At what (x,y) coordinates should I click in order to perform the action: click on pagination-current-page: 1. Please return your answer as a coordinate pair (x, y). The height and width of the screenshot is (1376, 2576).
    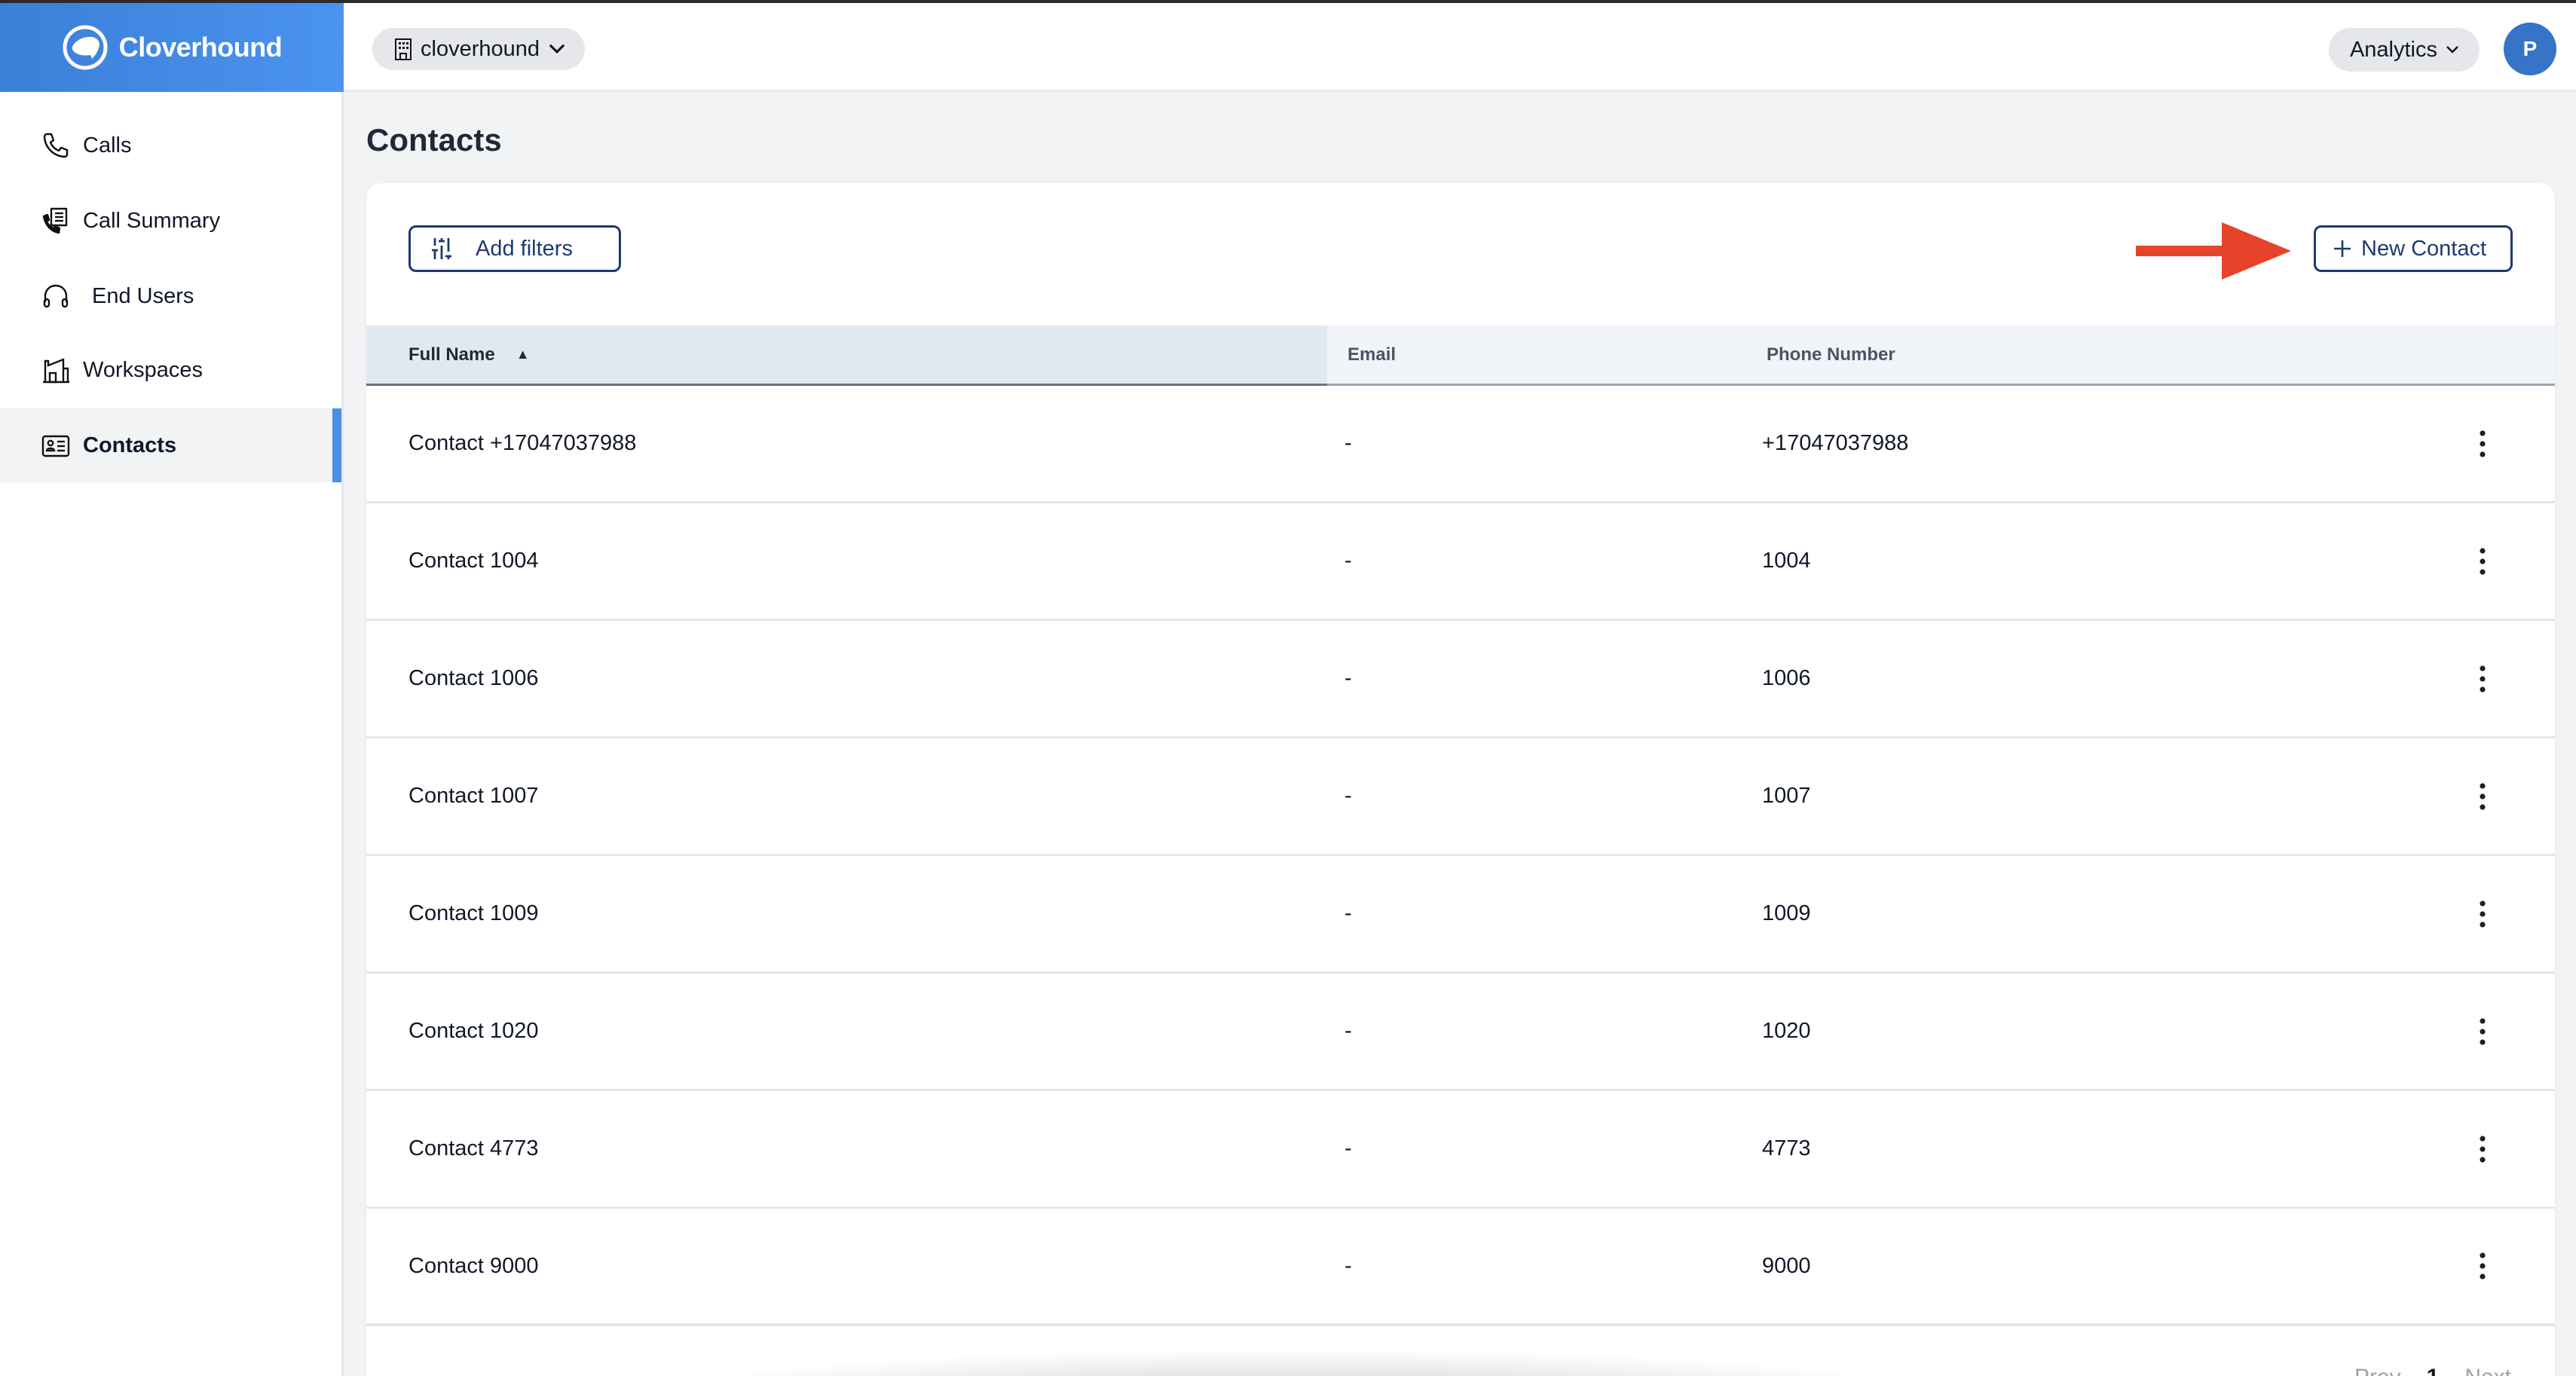
    Looking at the image, I should click on (2434, 1370).